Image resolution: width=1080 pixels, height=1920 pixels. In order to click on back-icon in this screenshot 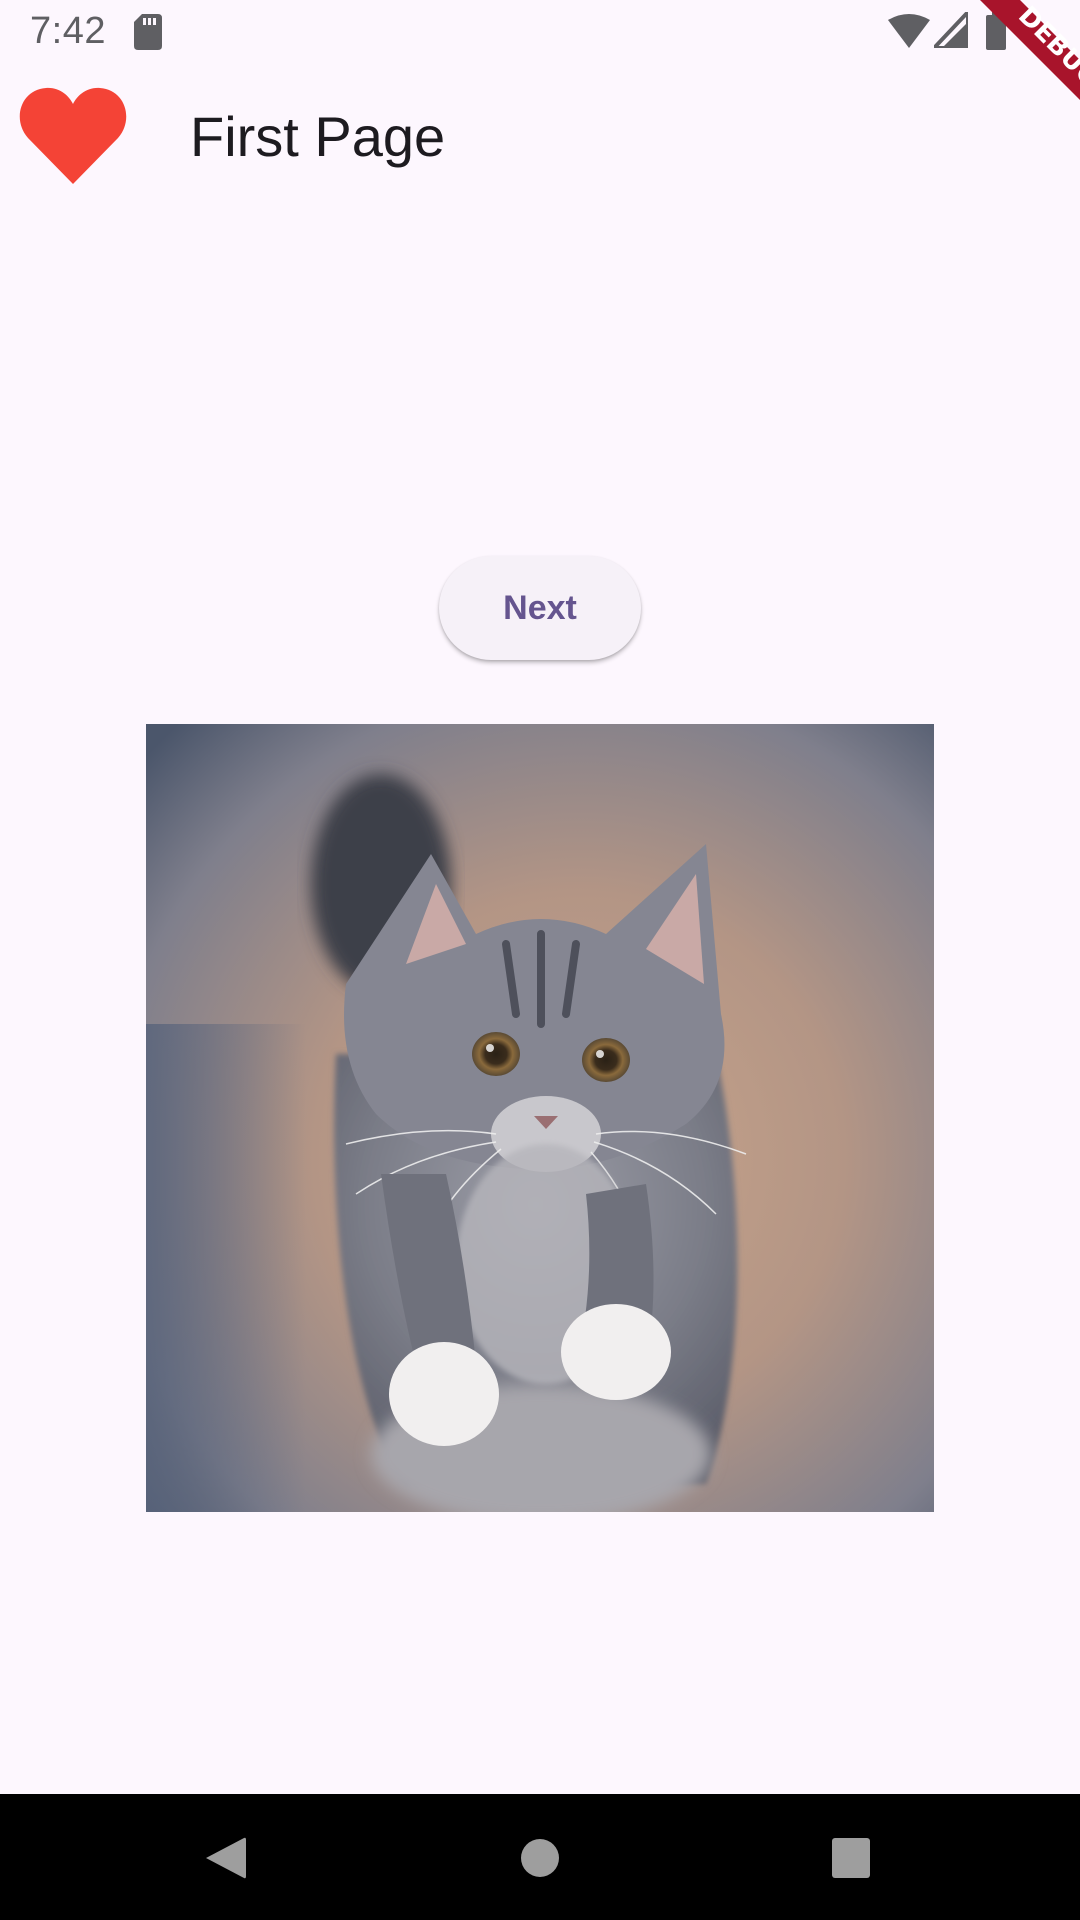, I will do `click(225, 1858)`.